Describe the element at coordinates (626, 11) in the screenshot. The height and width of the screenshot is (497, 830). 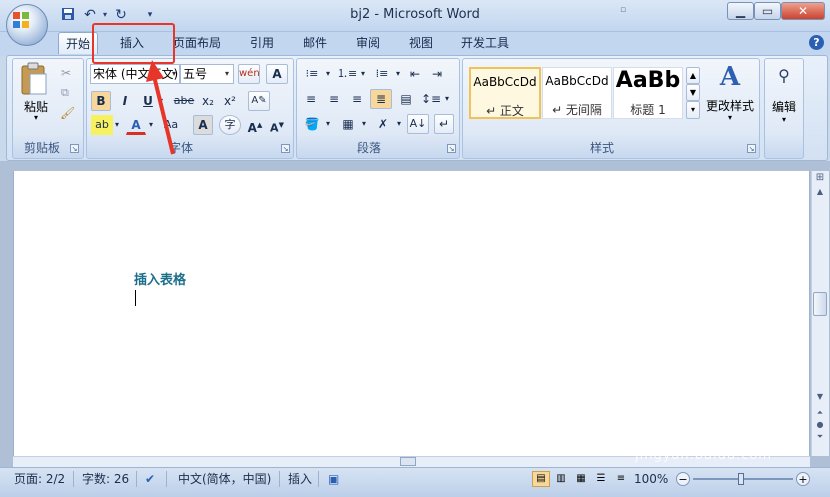
I see `small-restore-icon: ▫` at that location.